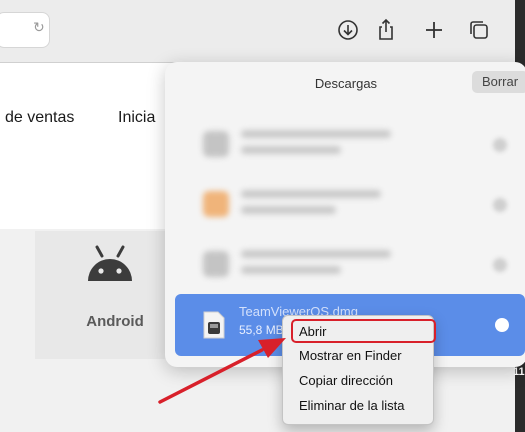 The height and width of the screenshot is (432, 525). Describe the element at coordinates (110, 295) in the screenshot. I see `android-card: Android` at that location.